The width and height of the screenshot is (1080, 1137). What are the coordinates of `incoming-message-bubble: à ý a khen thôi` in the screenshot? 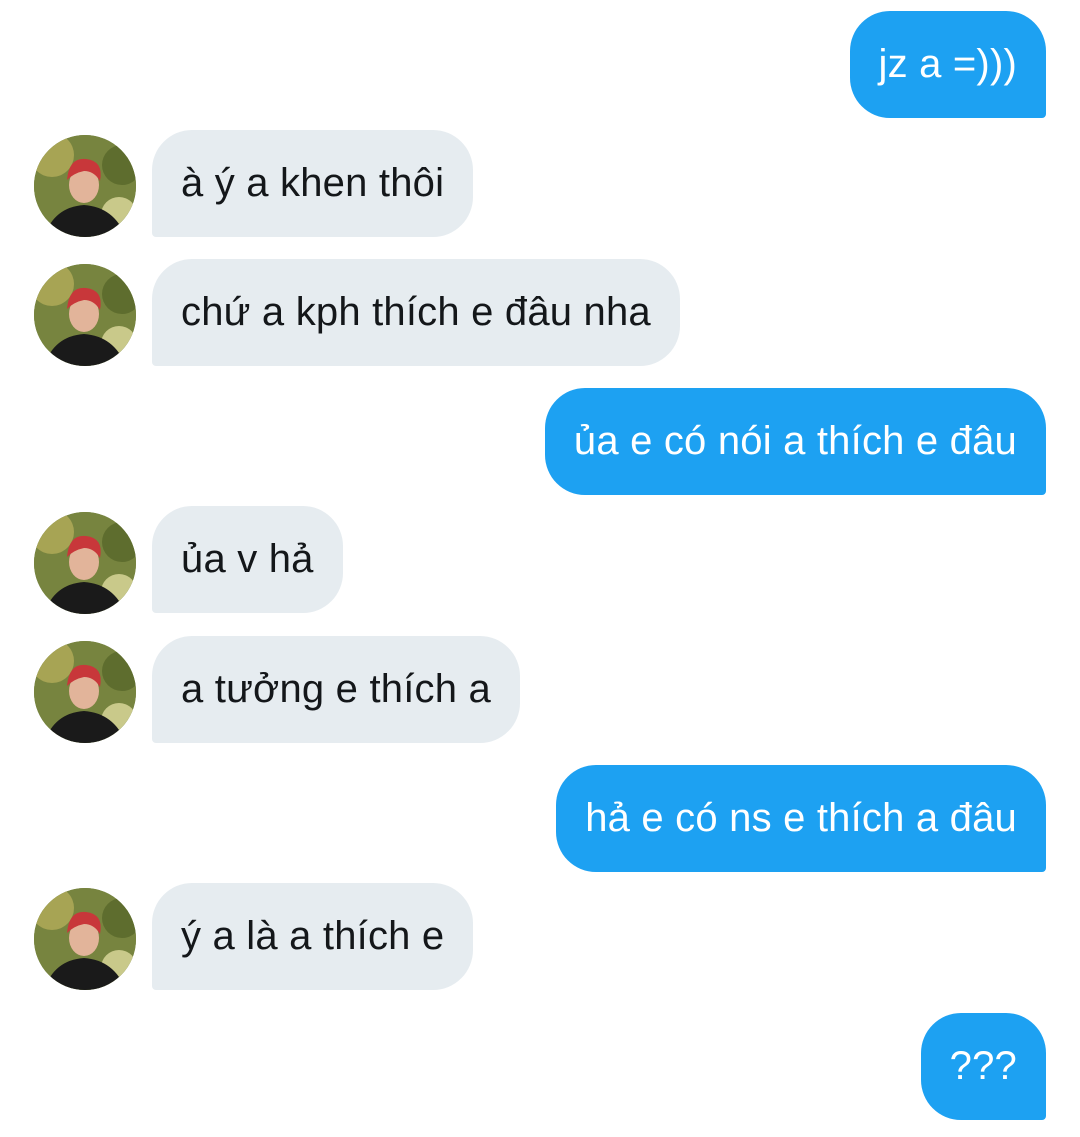 It's located at (313, 183).